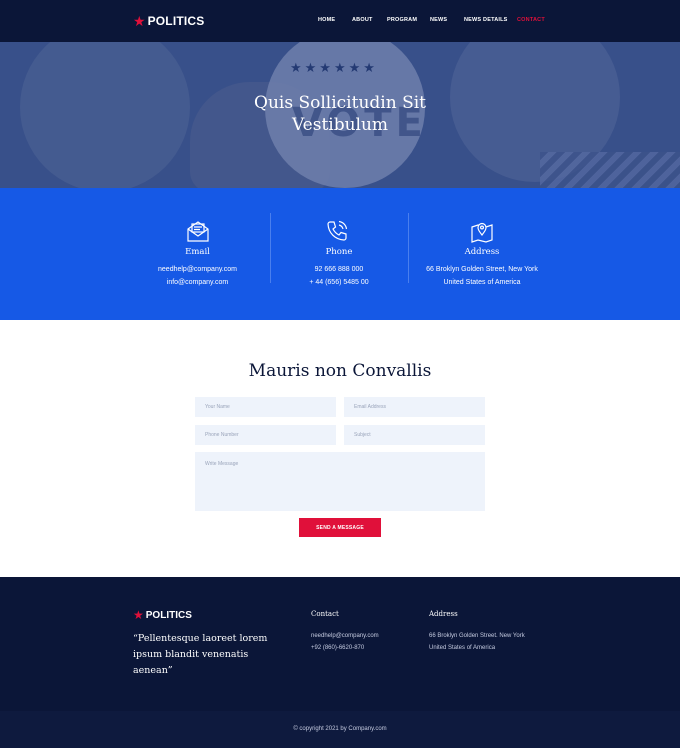 The image size is (680, 748). What do you see at coordinates (402, 20) in the screenshot?
I see `nav-program: PROGRAM` at bounding box center [402, 20].